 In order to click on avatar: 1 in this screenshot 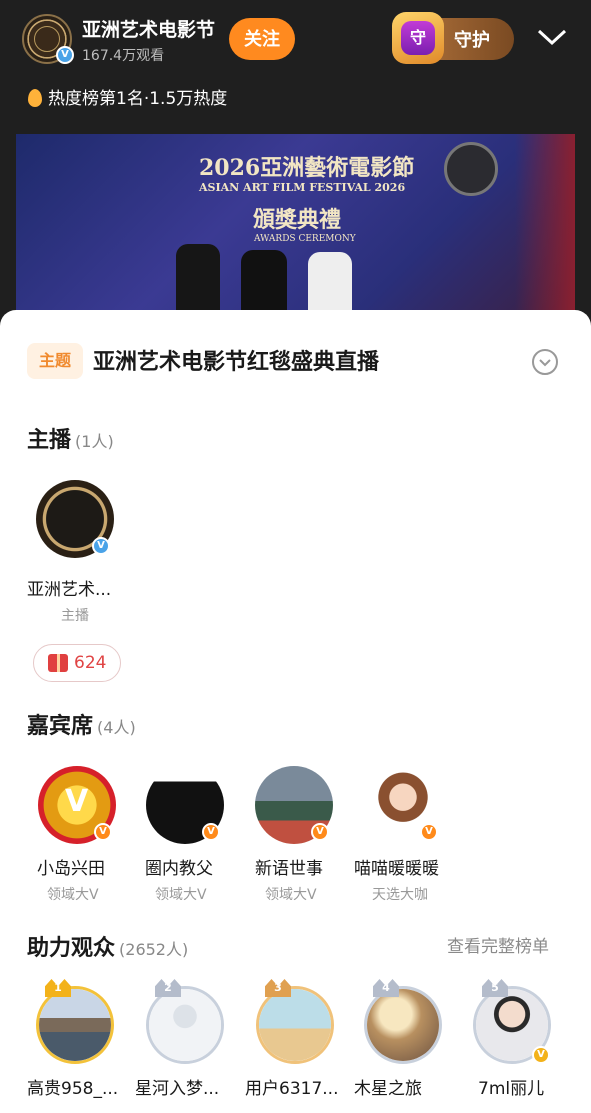, I will do `click(75, 1021)`.